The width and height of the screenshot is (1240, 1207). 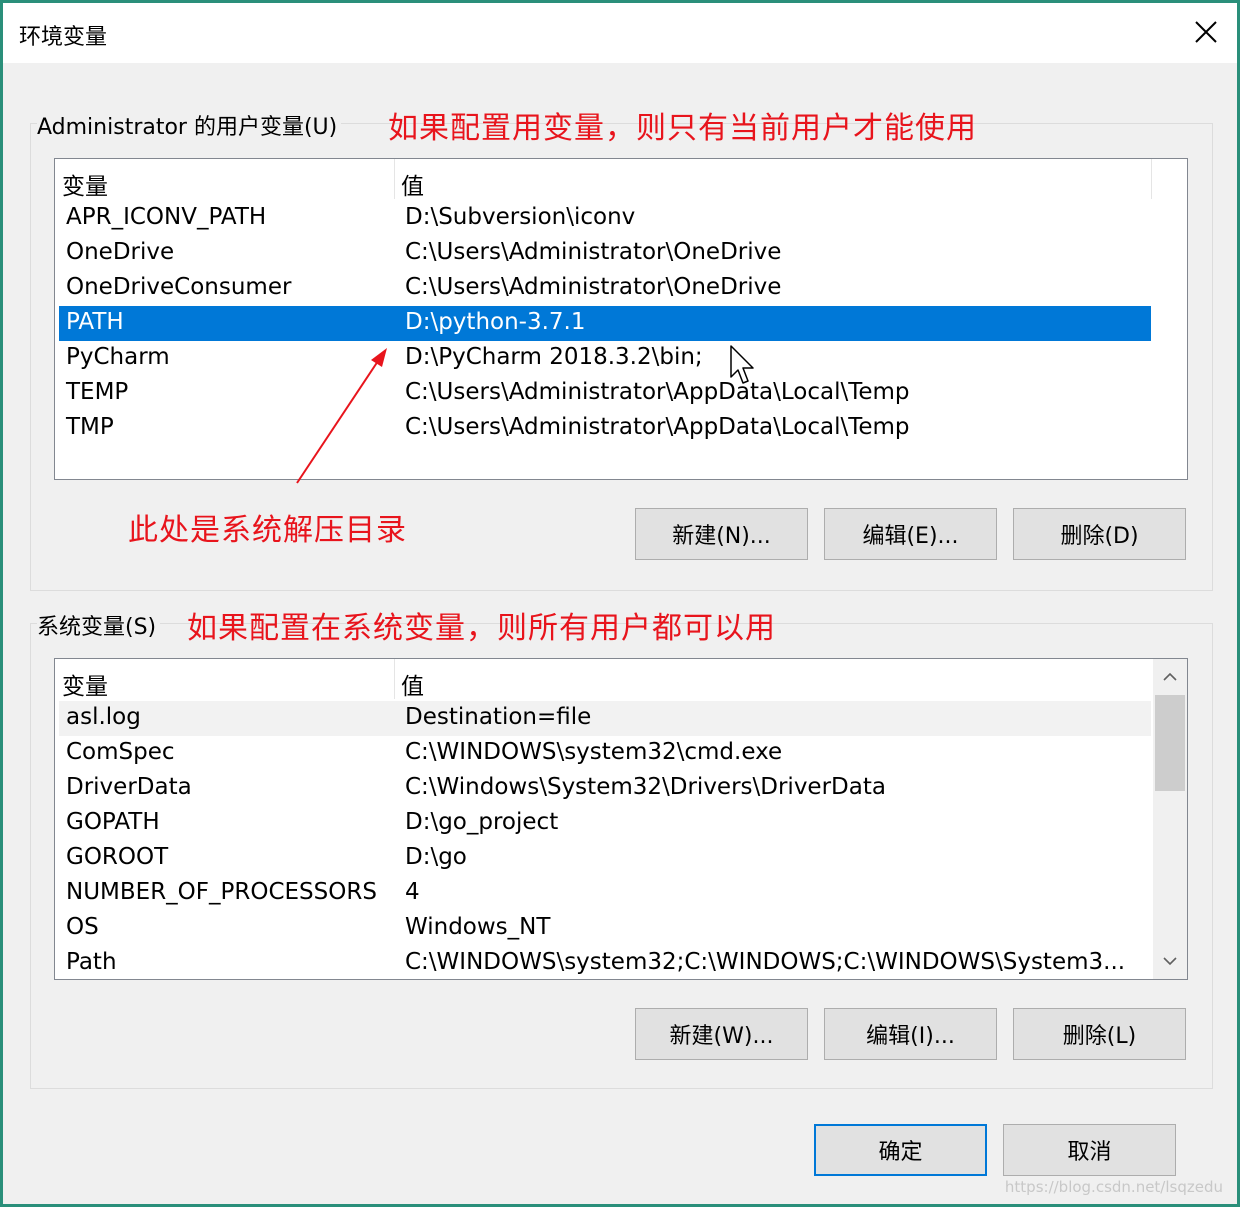 What do you see at coordinates (481, 628) in the screenshot?
I see `system-vars-annotation: 如果配置在系统变量，则所有用户都可以用` at bounding box center [481, 628].